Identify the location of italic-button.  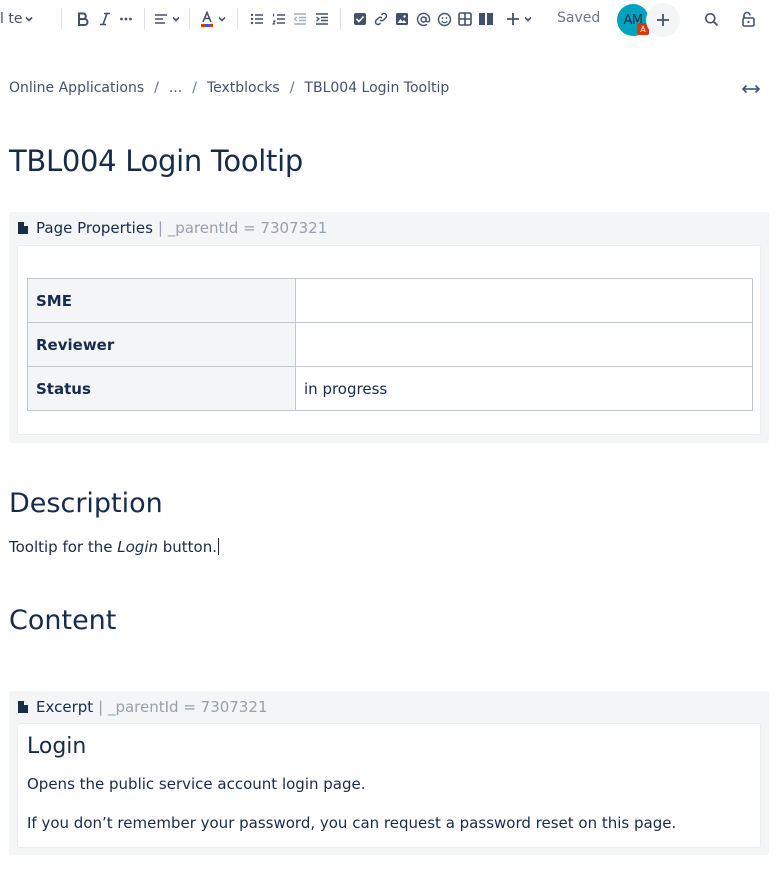
(105, 19).